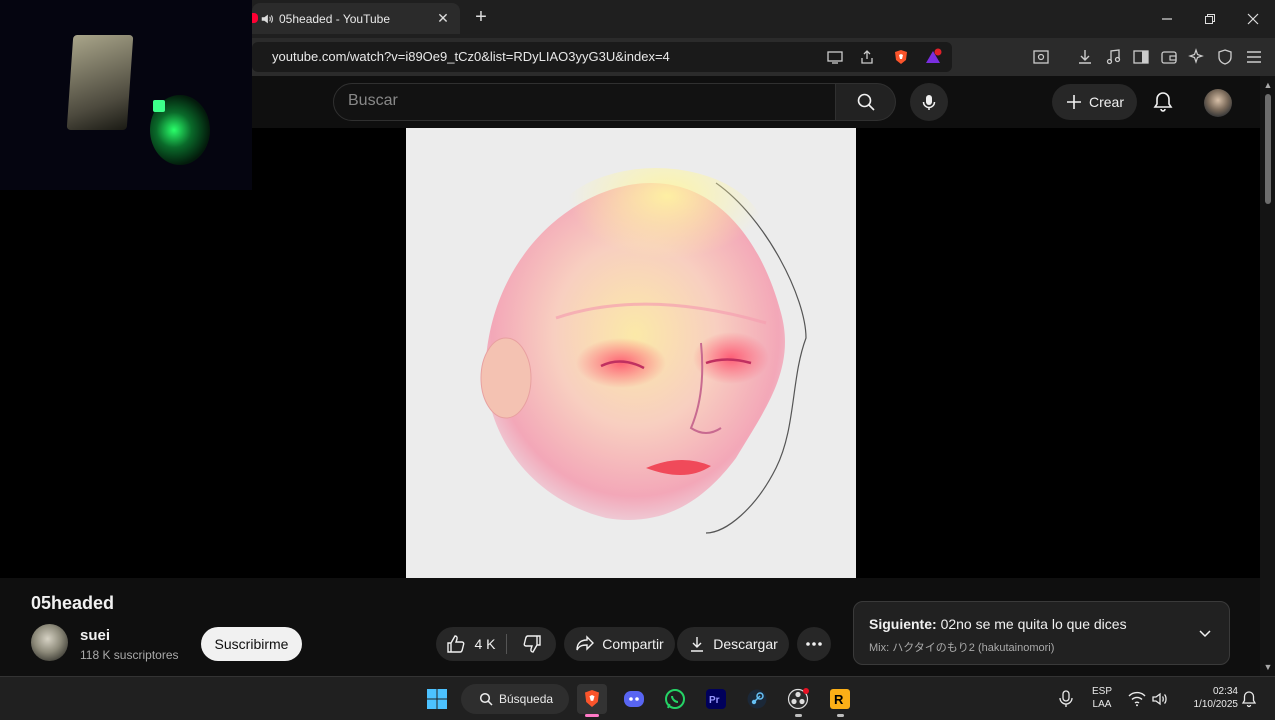 This screenshot has height=720, width=1275. I want to click on premiere-pro-icon: Pr, so click(716, 699).